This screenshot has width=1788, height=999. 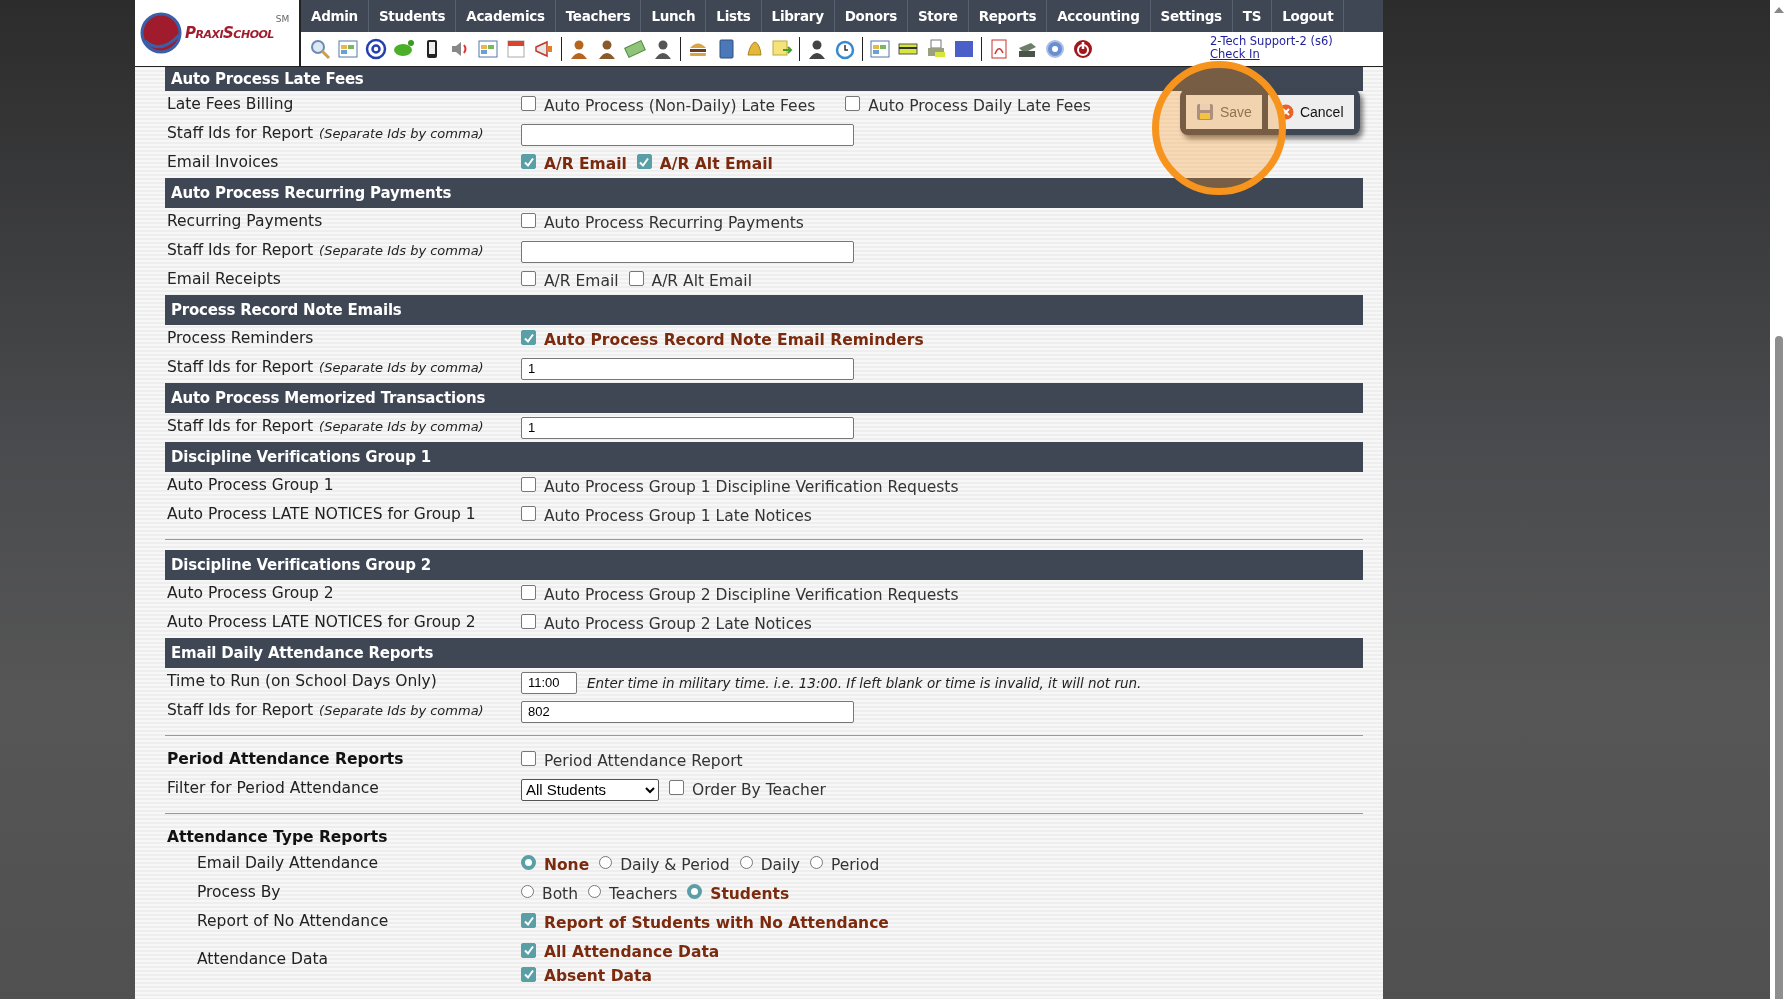 I want to click on grid-icon, so click(x=348, y=49).